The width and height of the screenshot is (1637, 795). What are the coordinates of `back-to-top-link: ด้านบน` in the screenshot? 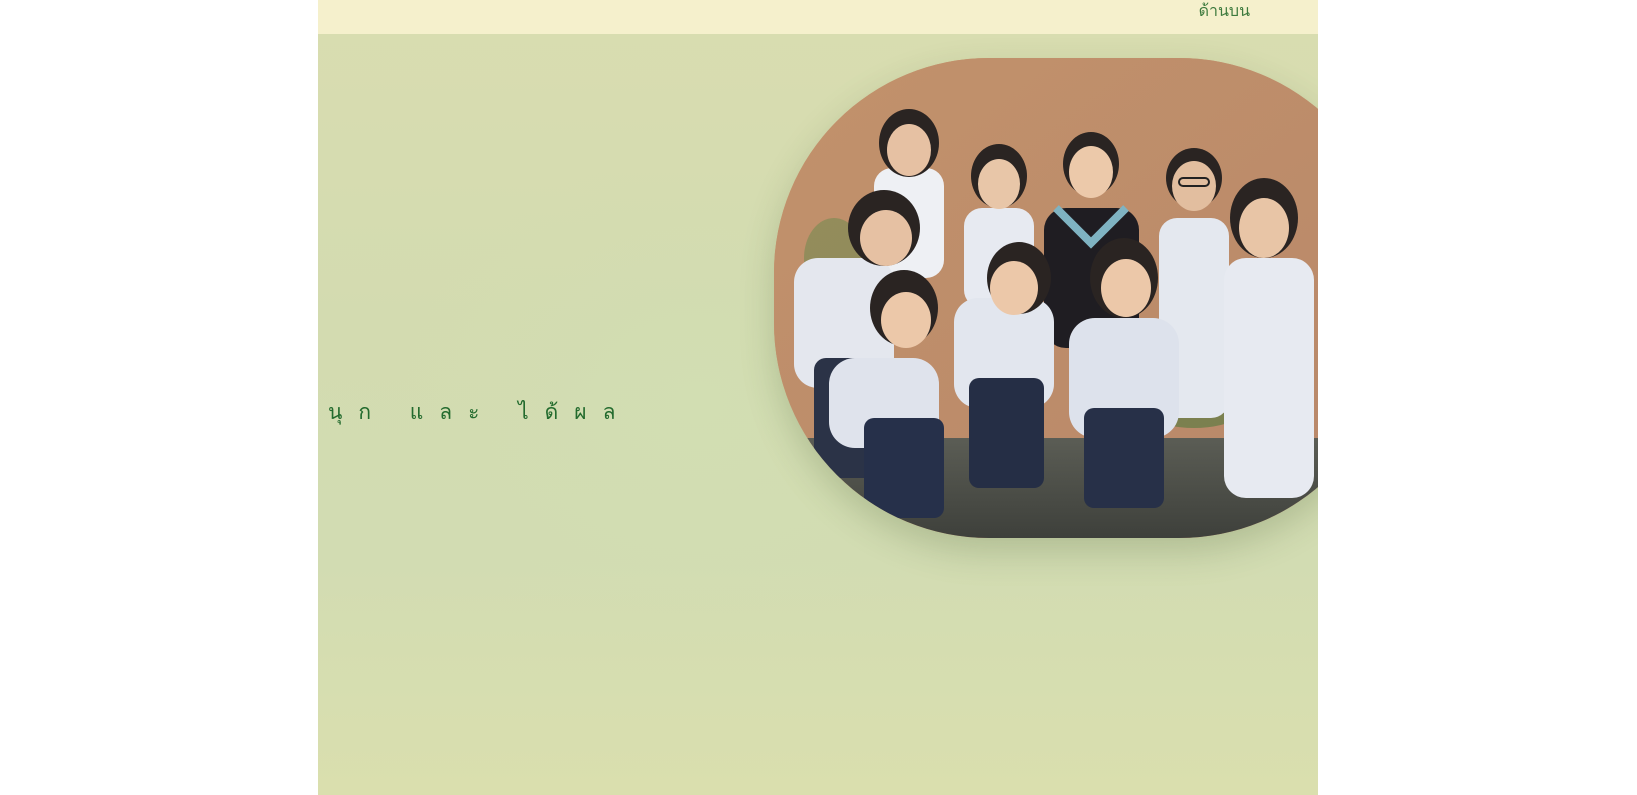 It's located at (1224, 11).